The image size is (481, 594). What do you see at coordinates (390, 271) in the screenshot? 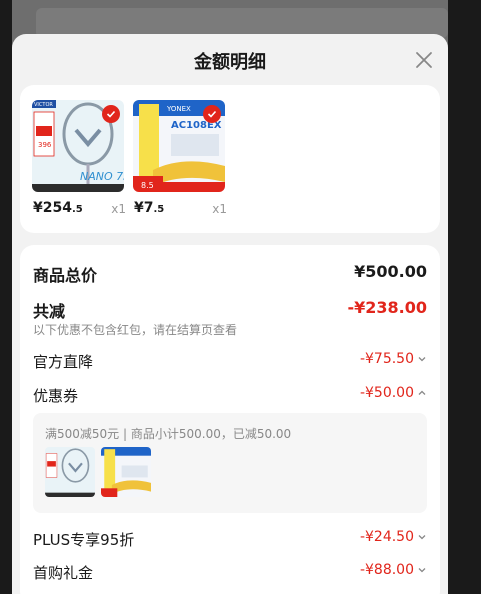
I see `total-value: ¥500.00` at bounding box center [390, 271].